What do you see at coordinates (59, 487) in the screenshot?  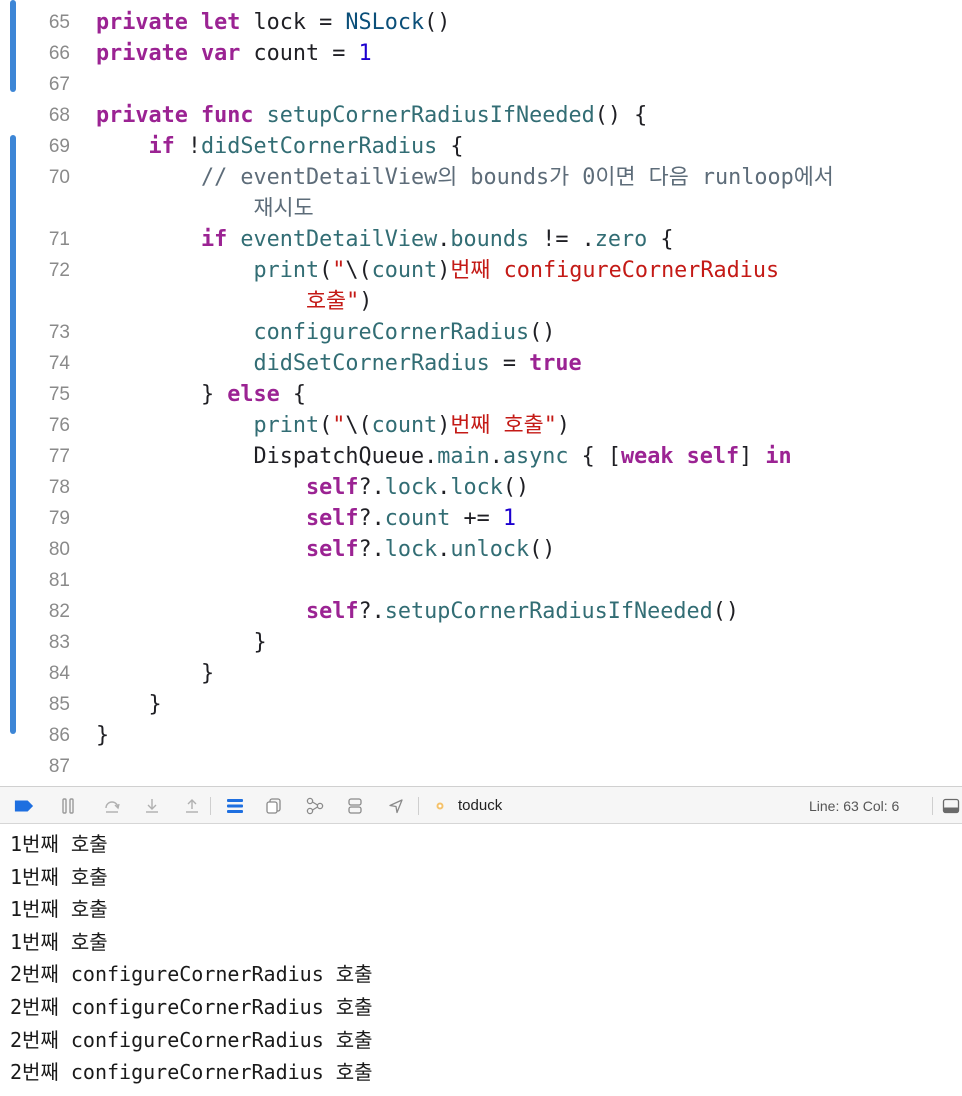 I see `line-number: 78` at bounding box center [59, 487].